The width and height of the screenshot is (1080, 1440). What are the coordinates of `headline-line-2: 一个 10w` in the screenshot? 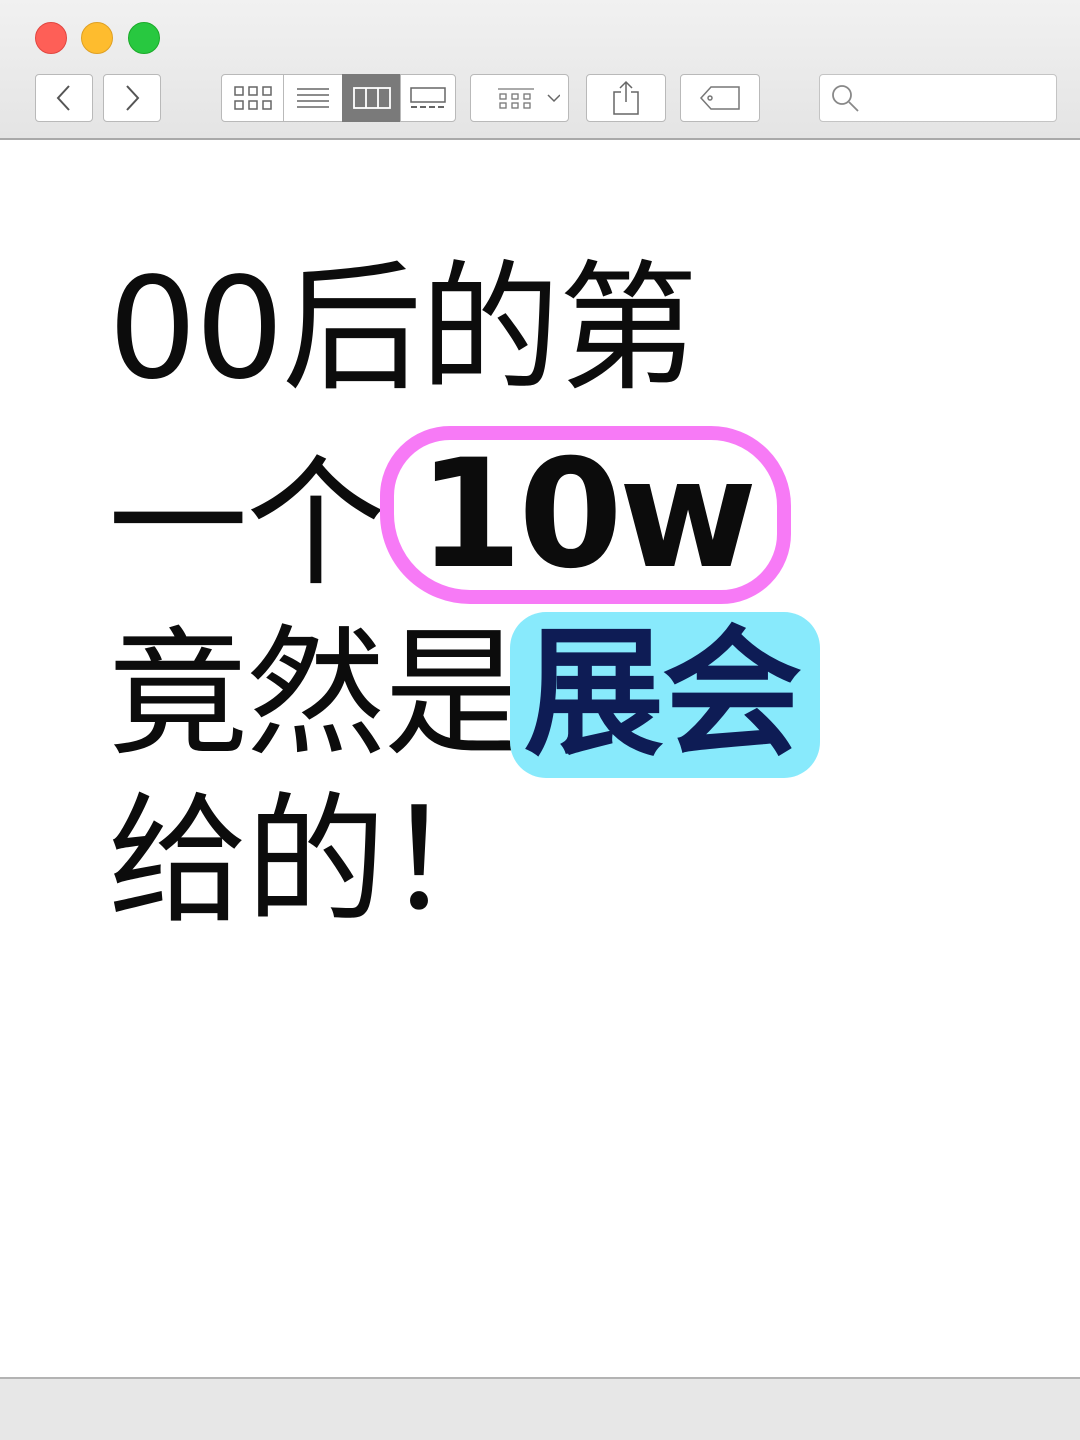 It's located at (450, 518).